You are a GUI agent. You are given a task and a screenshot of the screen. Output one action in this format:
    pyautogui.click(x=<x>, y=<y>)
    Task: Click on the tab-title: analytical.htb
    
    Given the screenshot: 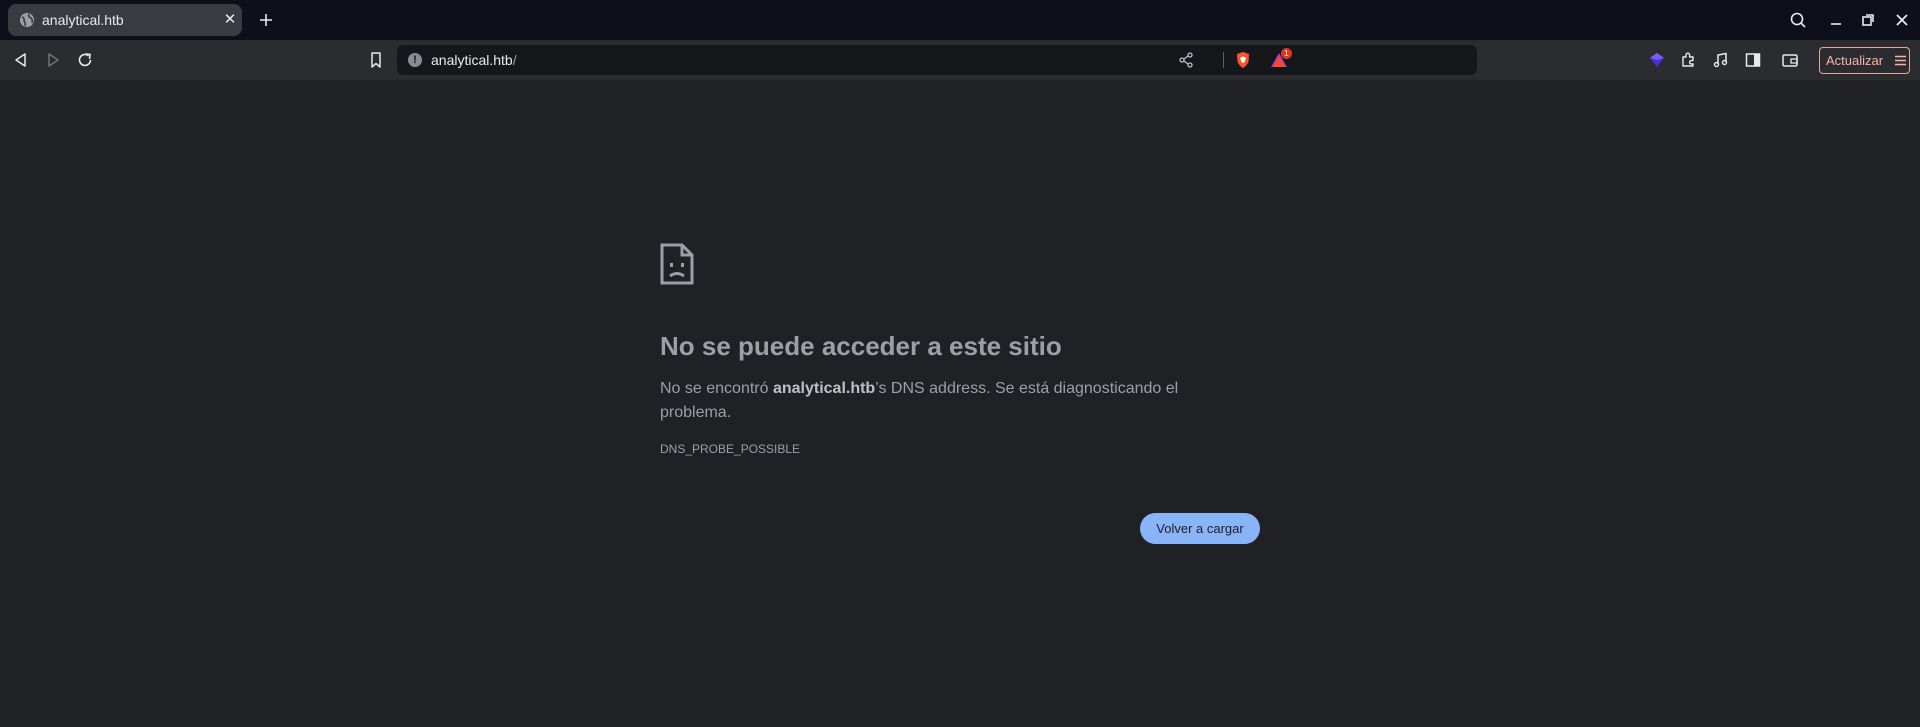 What is the action you would take?
    pyautogui.click(x=83, y=20)
    